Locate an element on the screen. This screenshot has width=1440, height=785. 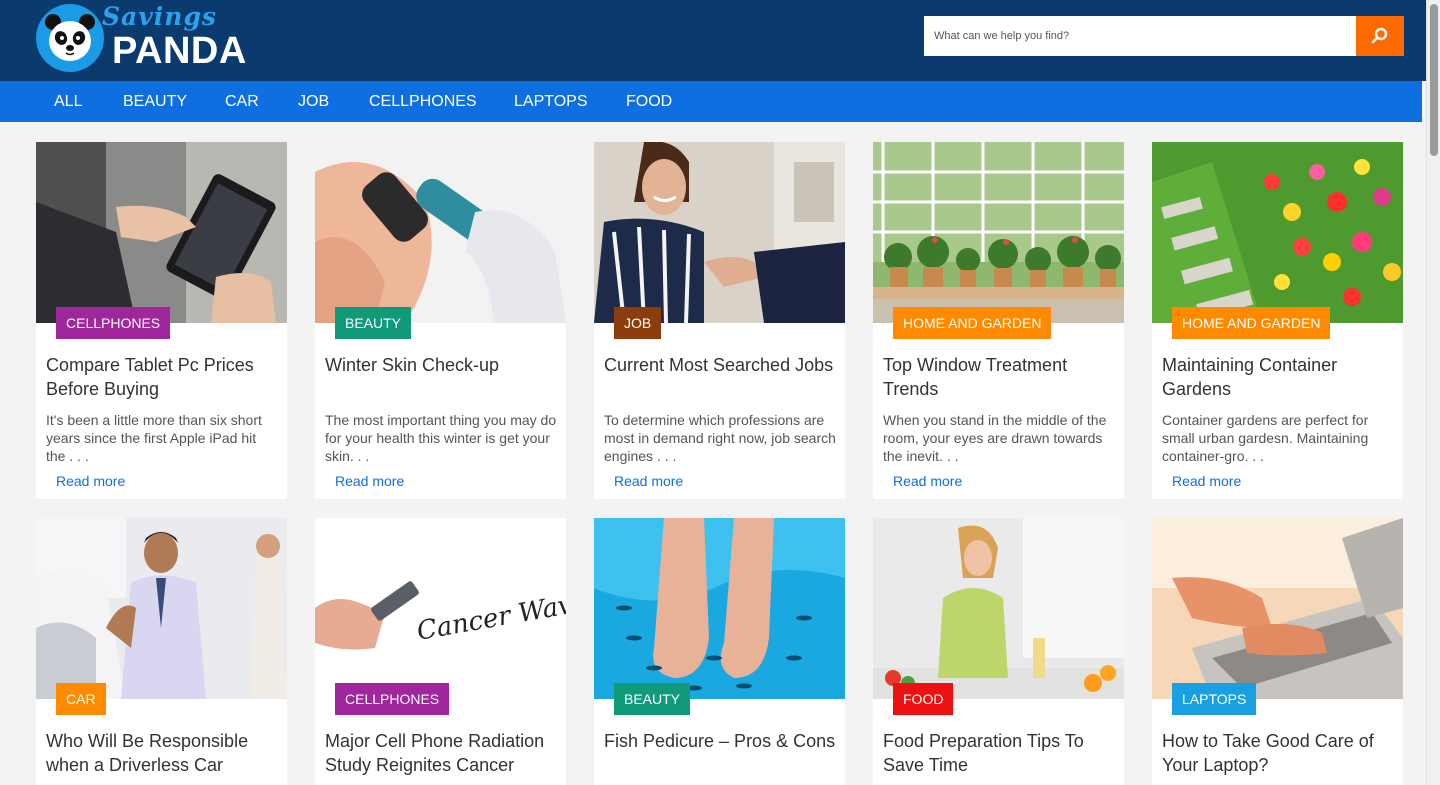
search-input is located at coordinates (1140, 36).